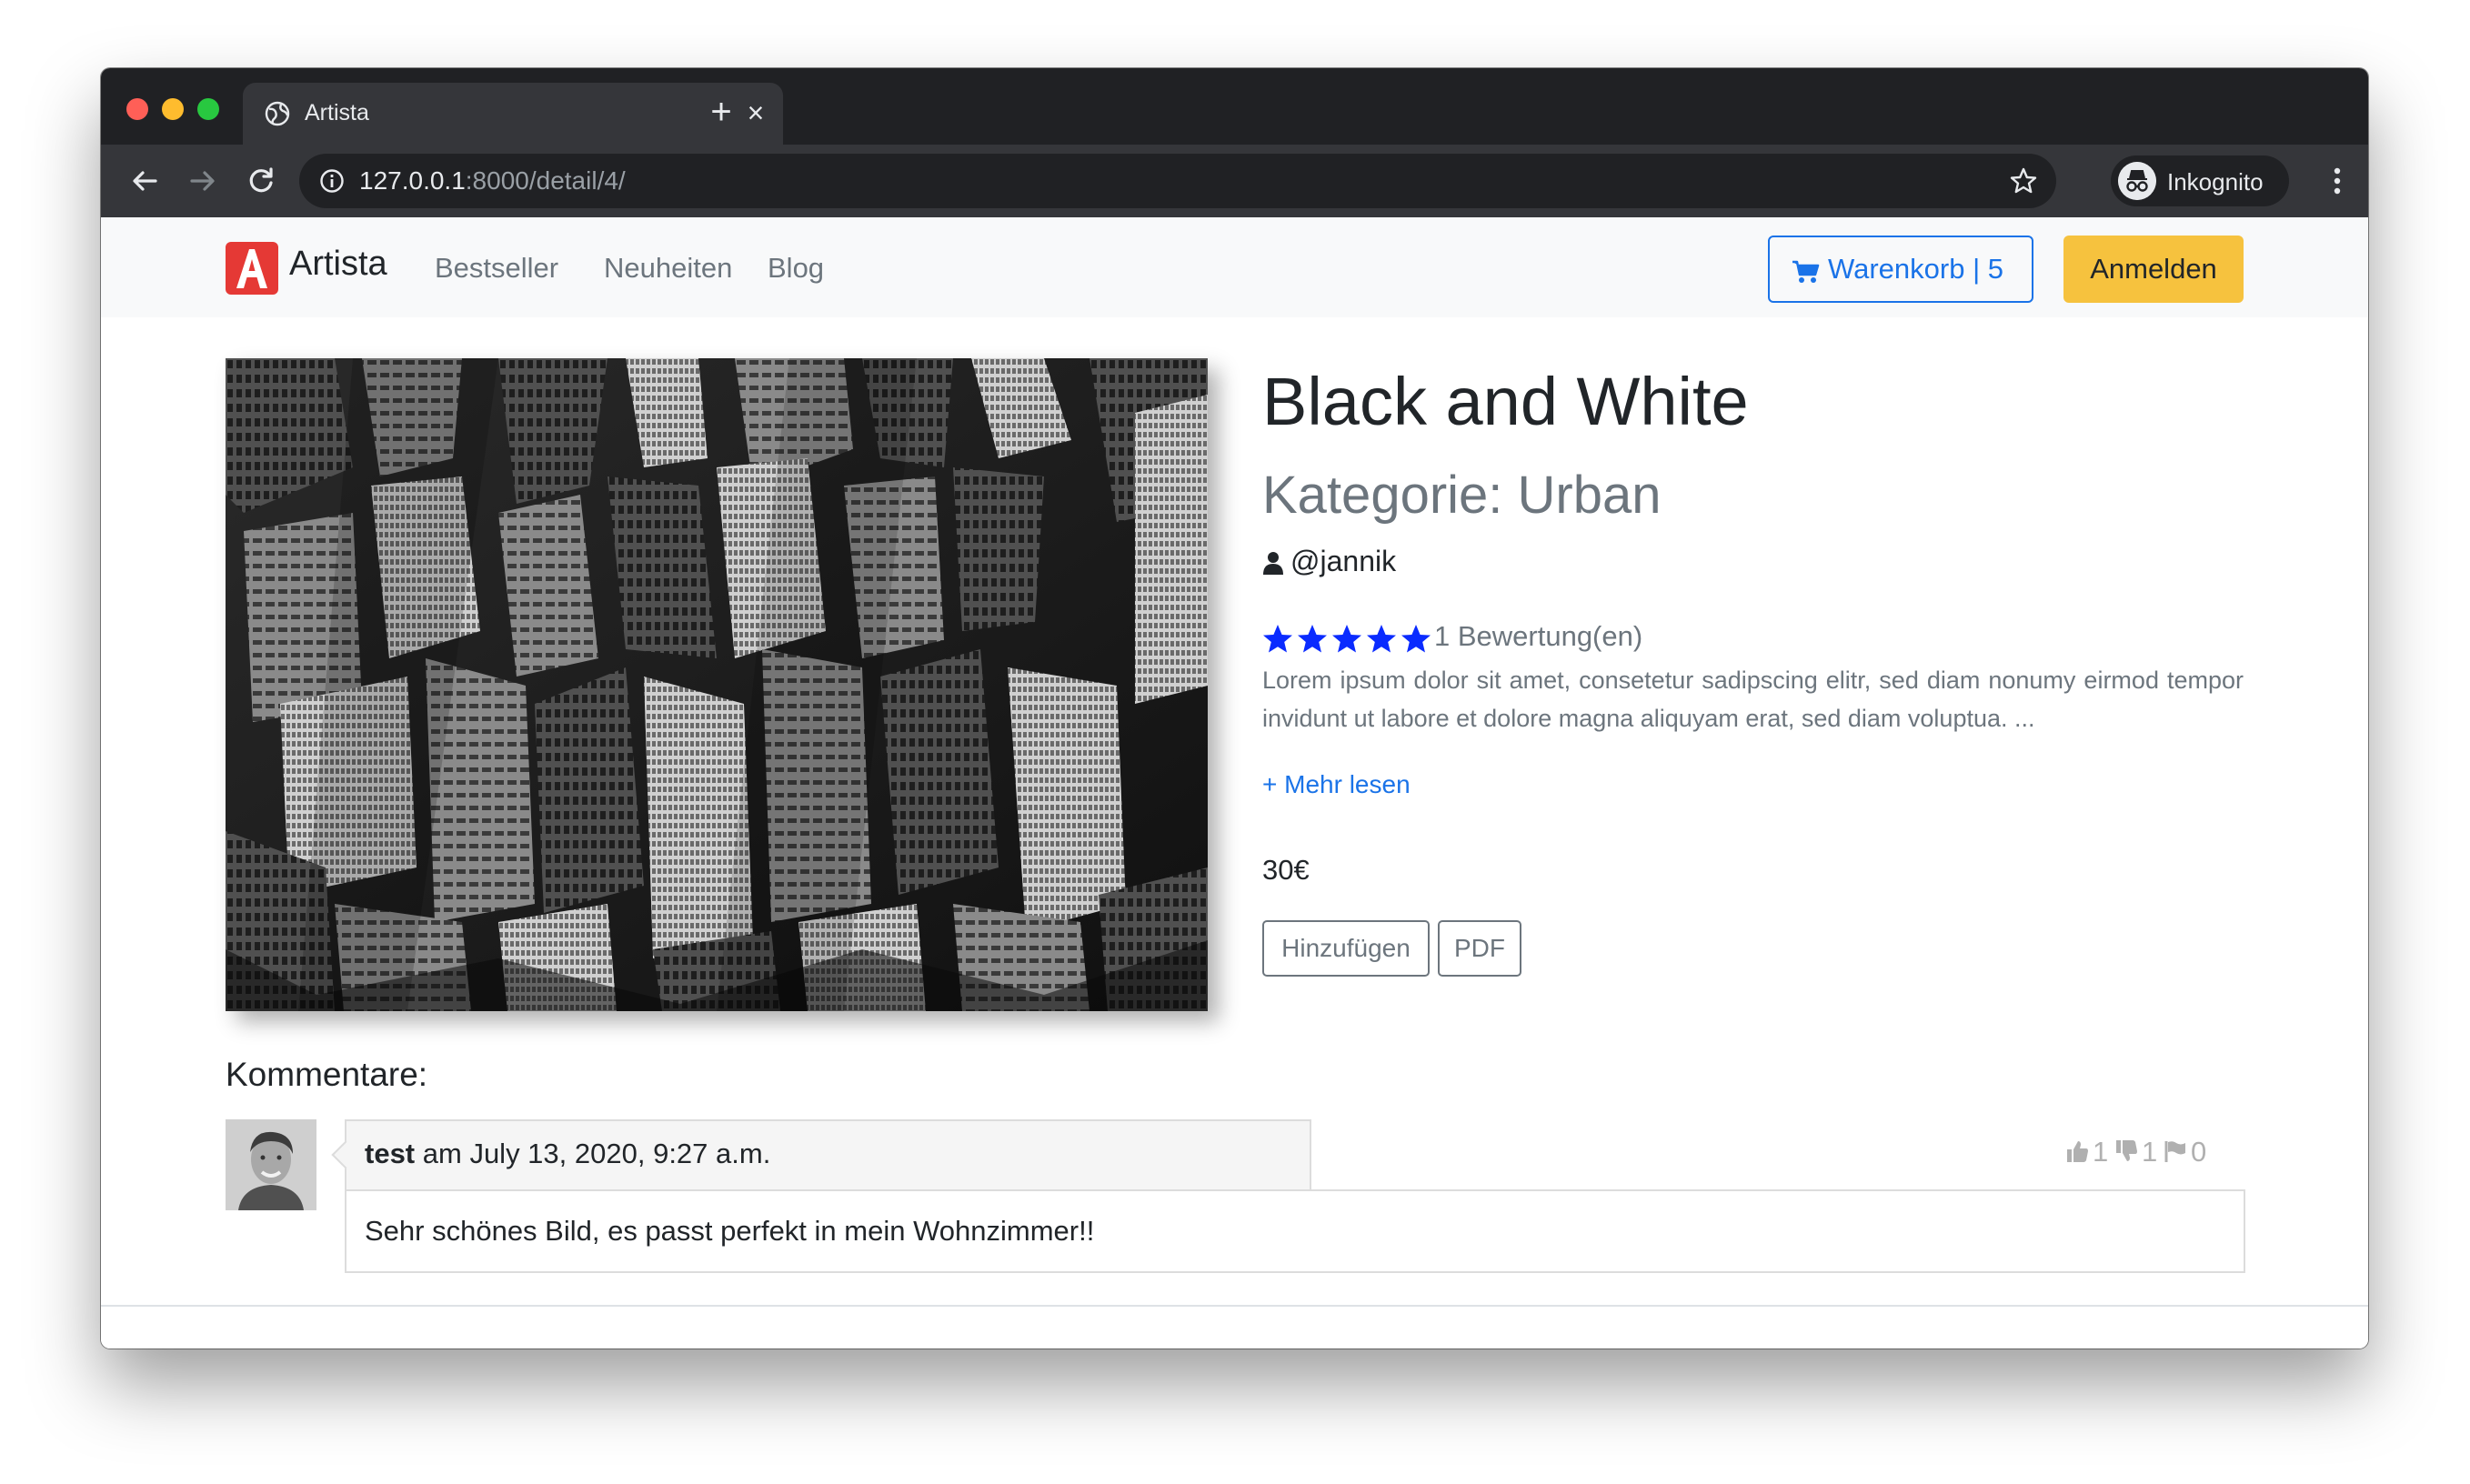 This screenshot has height=1484, width=2470. What do you see at coordinates (1538, 636) in the screenshot?
I see `rating-count: 1 Bewertung(en)` at bounding box center [1538, 636].